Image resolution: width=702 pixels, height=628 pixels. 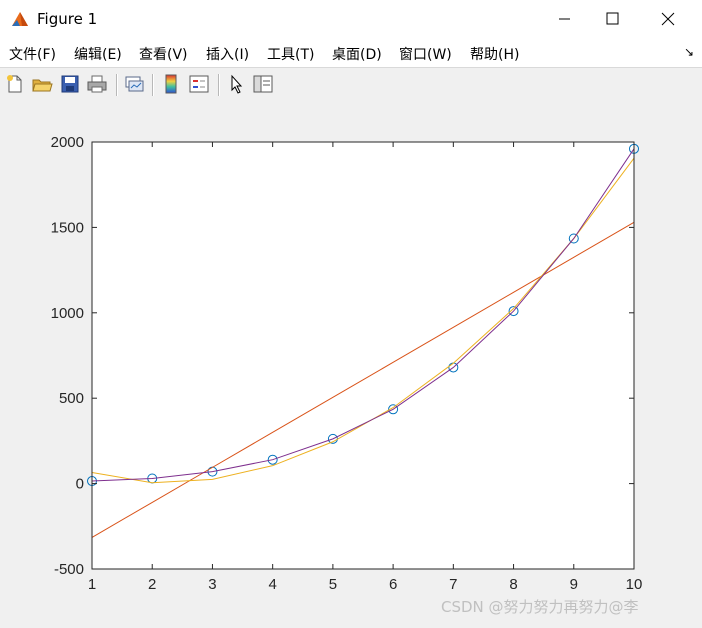 What do you see at coordinates (152, 584) in the screenshot?
I see `x-tick-label: 2` at bounding box center [152, 584].